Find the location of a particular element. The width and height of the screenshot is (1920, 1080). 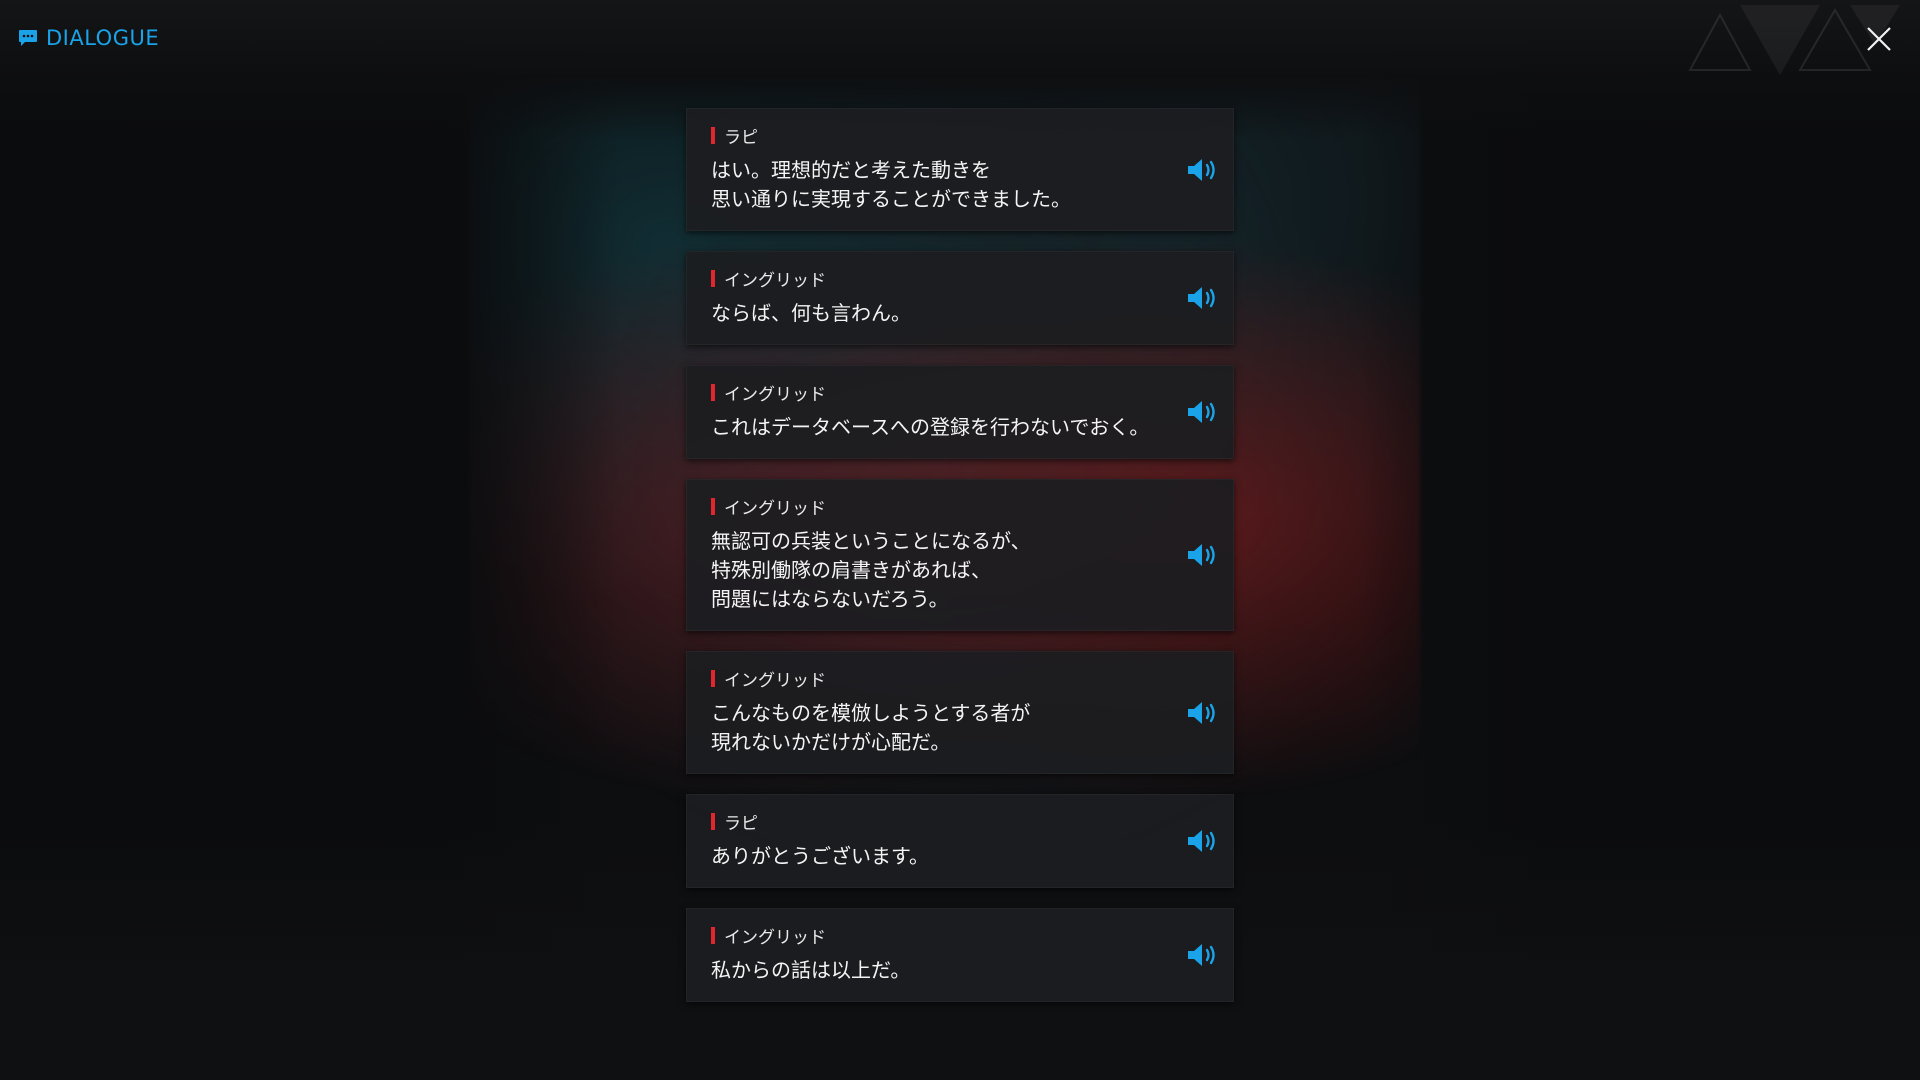

dialogue-entry: イングリッドならば、何も言わん。 is located at coordinates (960, 298).